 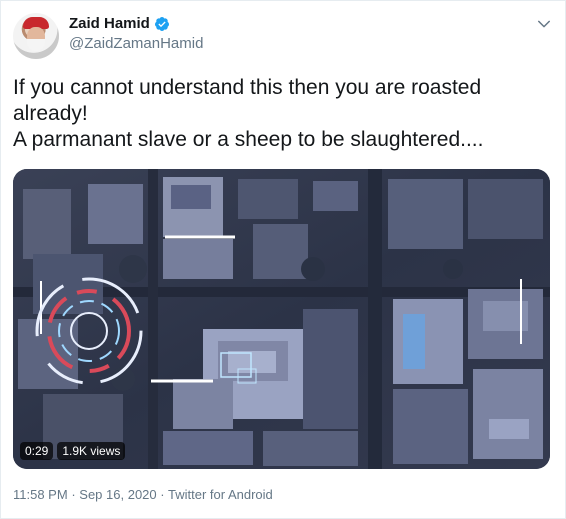 I want to click on verified-badge-icon, so click(x=161, y=23).